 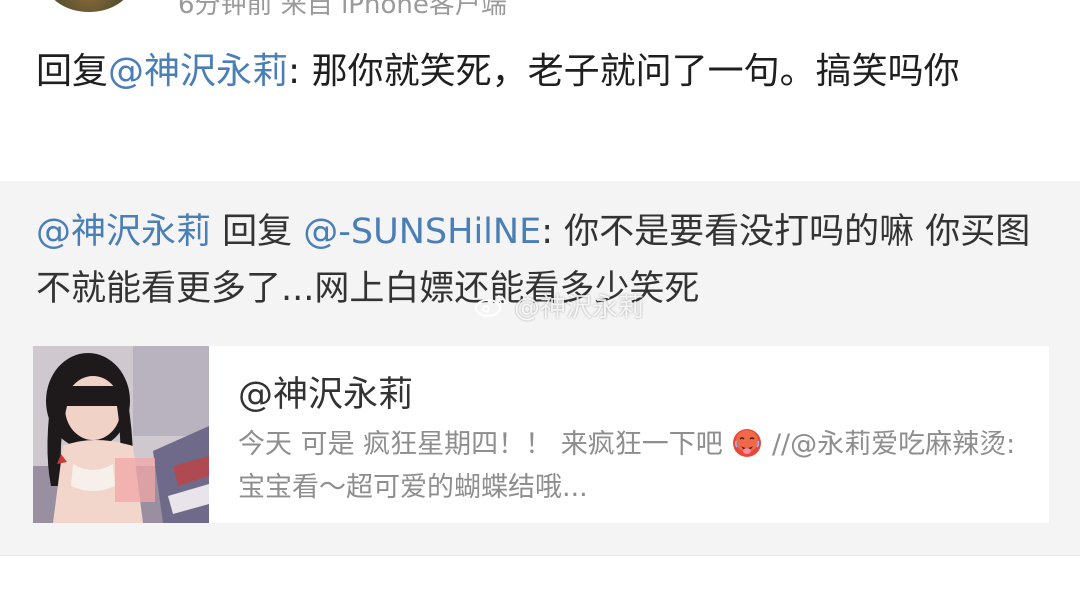 What do you see at coordinates (579, 307) in the screenshot?
I see `watermark-text: @神沢永莉` at bounding box center [579, 307].